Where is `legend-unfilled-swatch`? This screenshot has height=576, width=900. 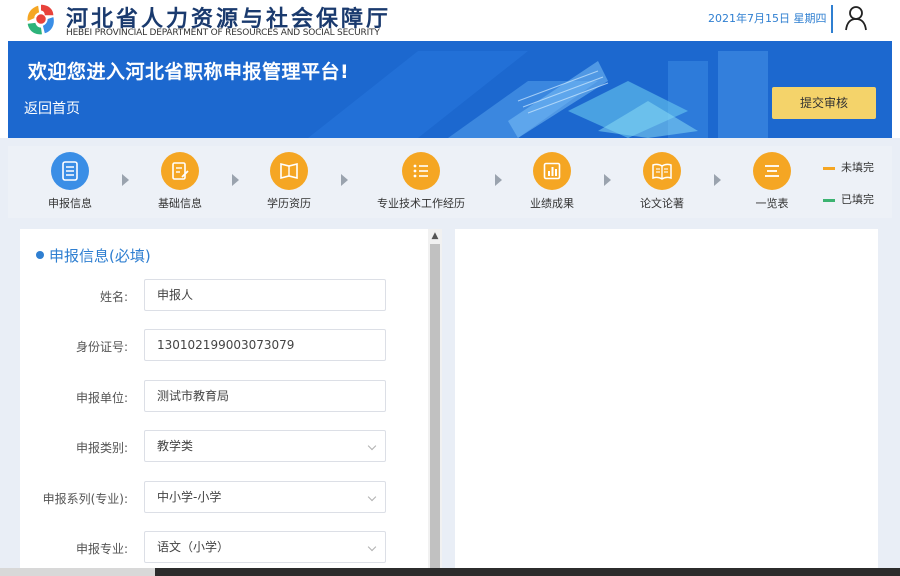
legend-unfilled-swatch is located at coordinates (829, 168).